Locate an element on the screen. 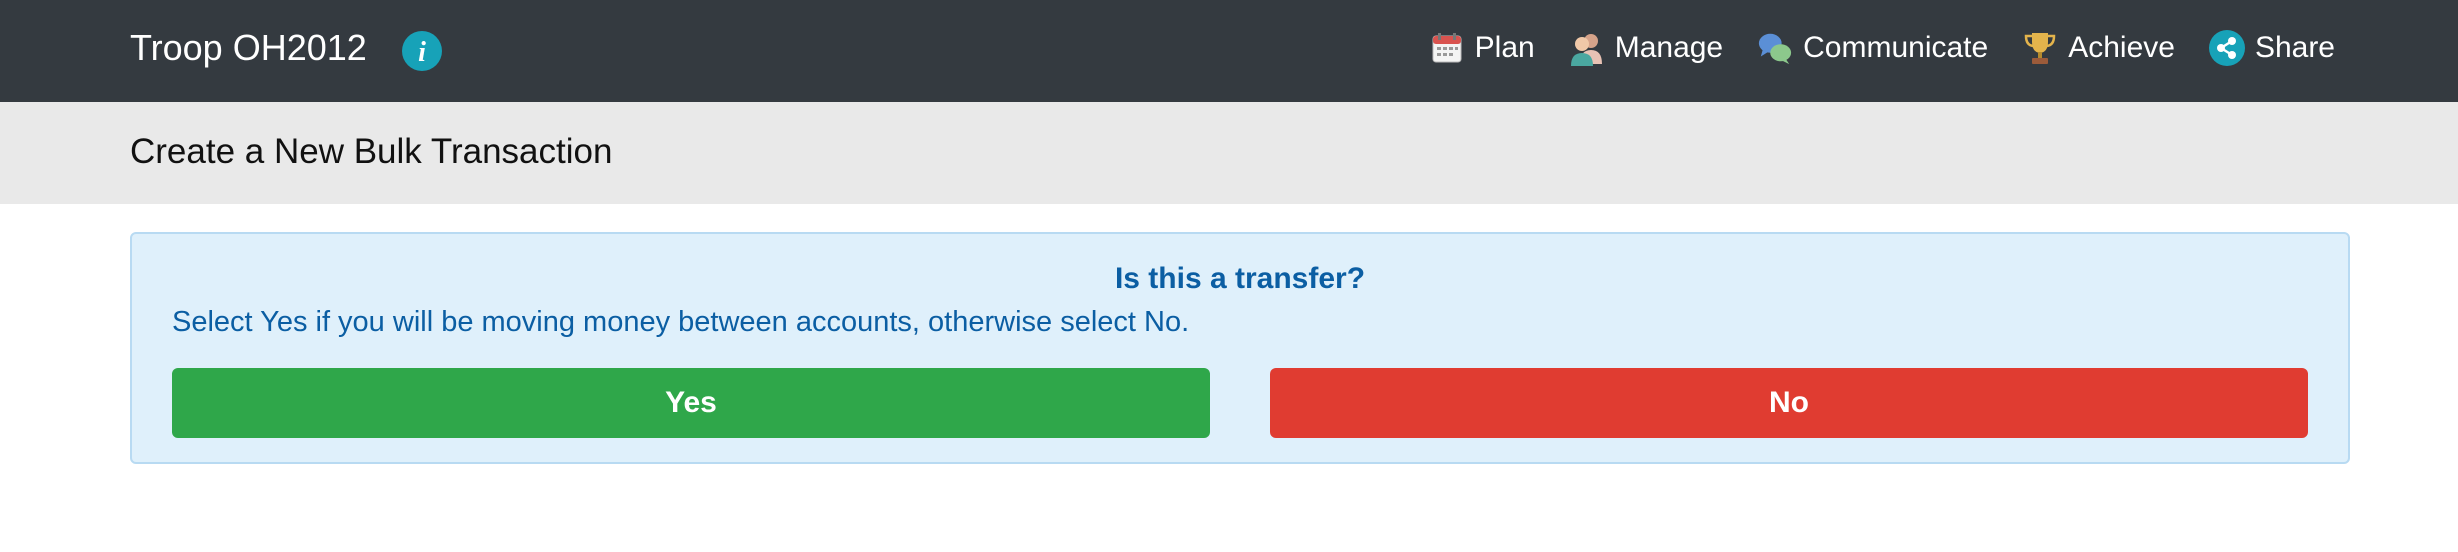  nav-label-communicate: Communicate is located at coordinates (1896, 47).